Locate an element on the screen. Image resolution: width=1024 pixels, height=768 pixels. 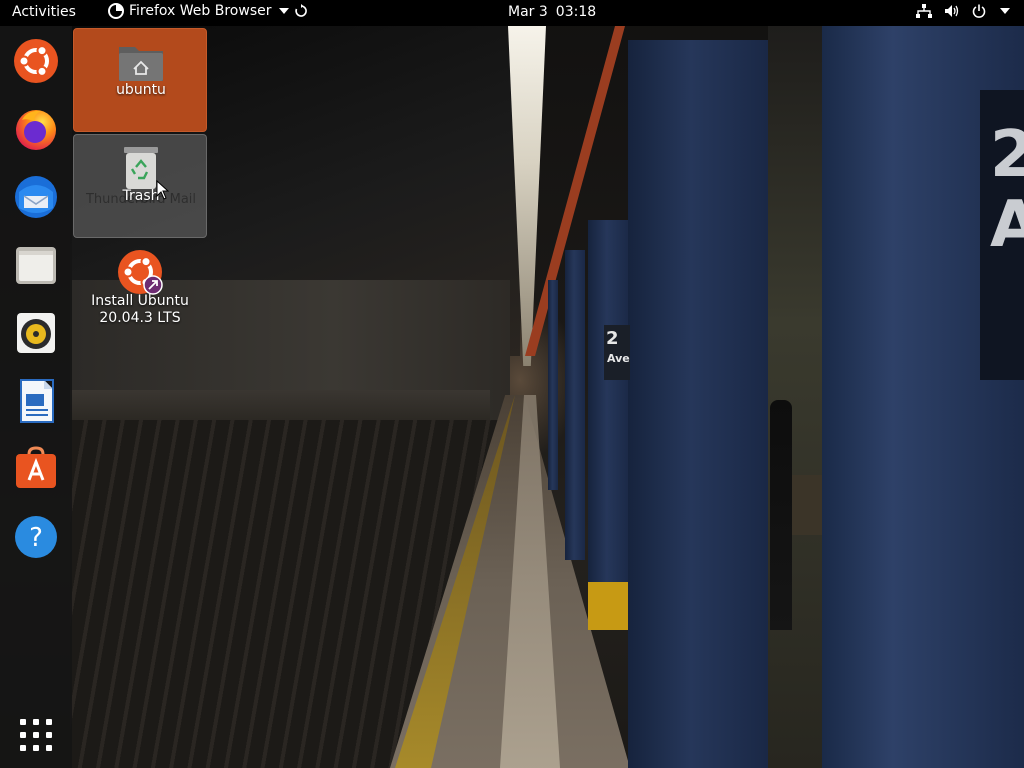
firefox-icon is located at coordinates (36, 130).